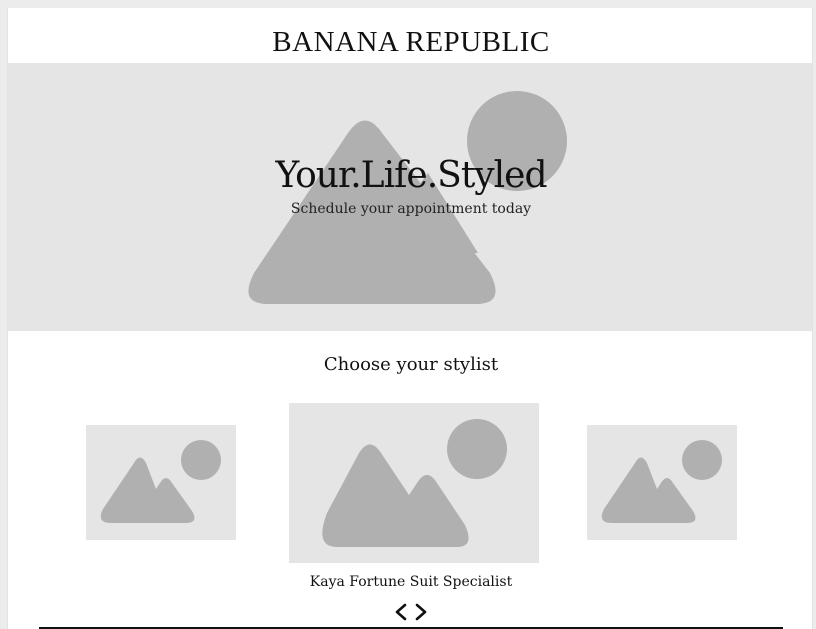 The image size is (816, 629). I want to click on stylist-caption: Kaya Fortune Suit Specialist, so click(411, 582).